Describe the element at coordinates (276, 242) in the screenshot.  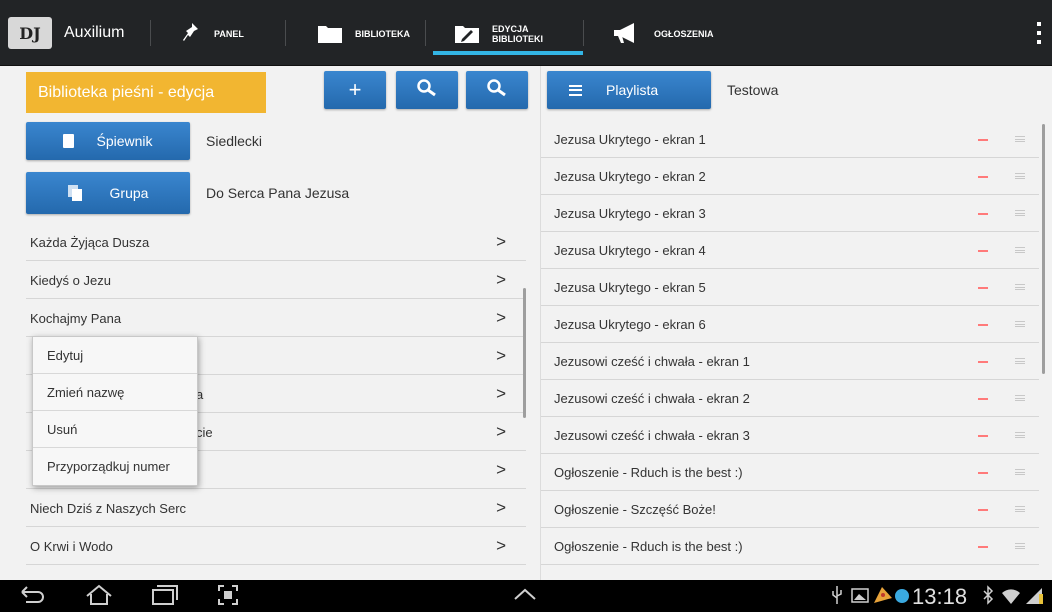
I see `song-row: Każda Żyjąca Dusza >` at that location.